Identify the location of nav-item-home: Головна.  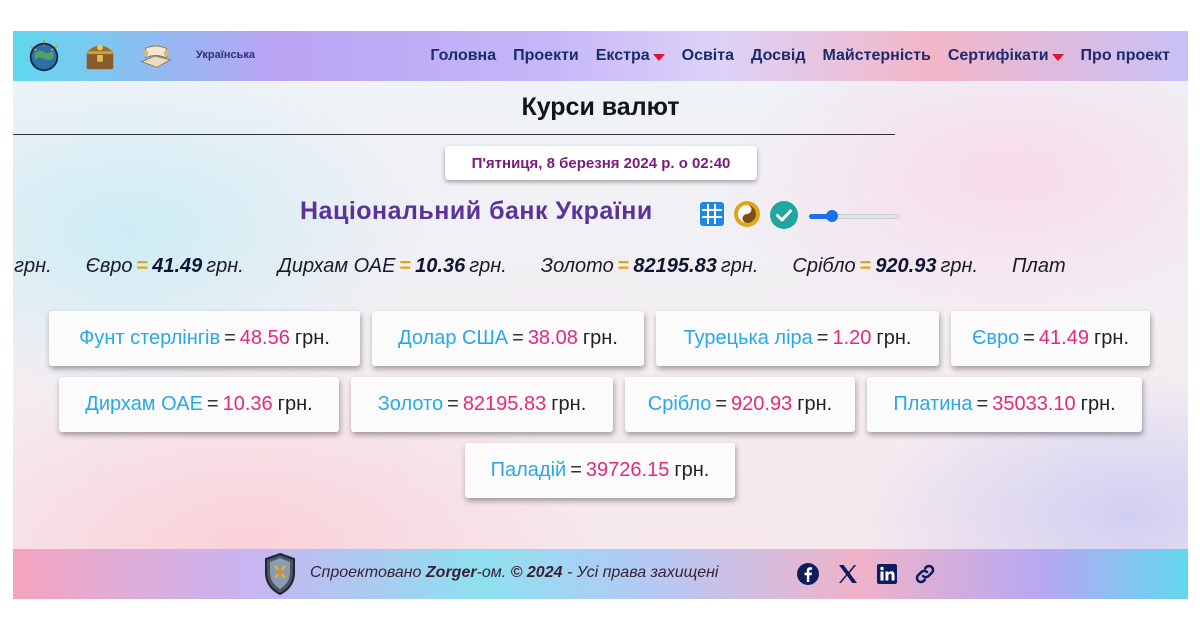
(463, 56).